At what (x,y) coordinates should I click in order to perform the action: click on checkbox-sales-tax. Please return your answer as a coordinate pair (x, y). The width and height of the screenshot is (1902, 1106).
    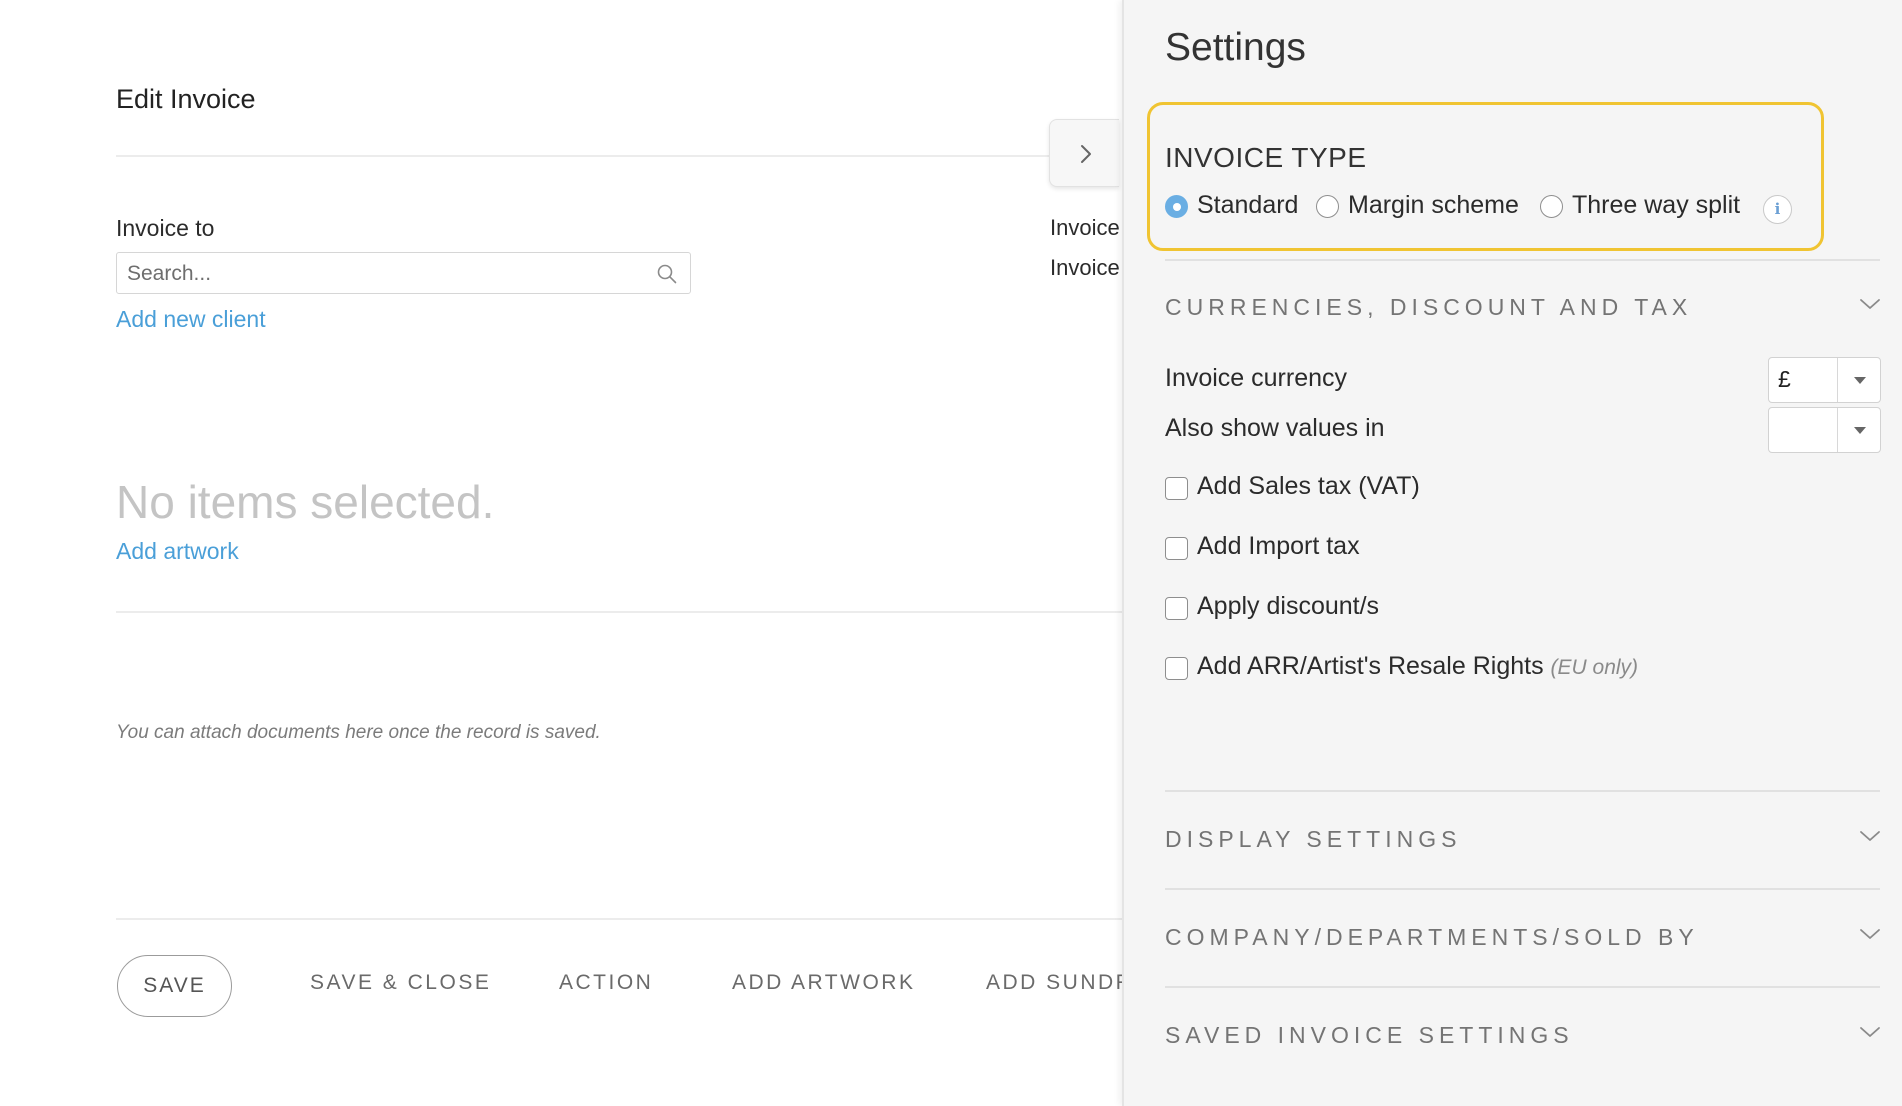
    Looking at the image, I should click on (1176, 488).